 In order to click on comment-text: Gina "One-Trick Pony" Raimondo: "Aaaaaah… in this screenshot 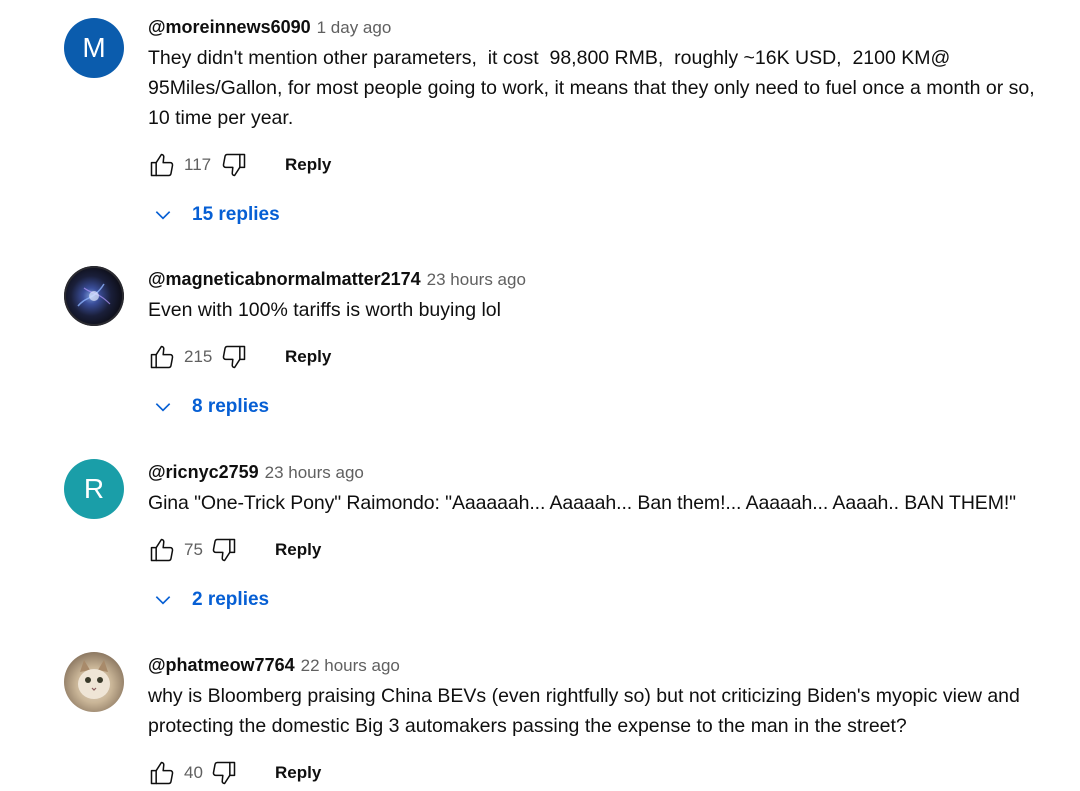, I will do `click(582, 503)`.